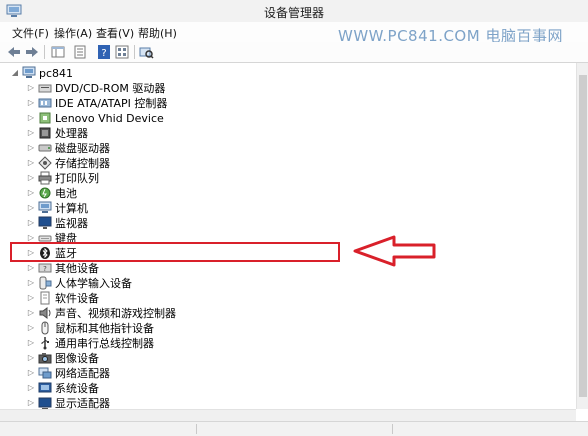  What do you see at coordinates (77, 268) in the screenshot?
I see `tree-item-label: 其他设备` at bounding box center [77, 268].